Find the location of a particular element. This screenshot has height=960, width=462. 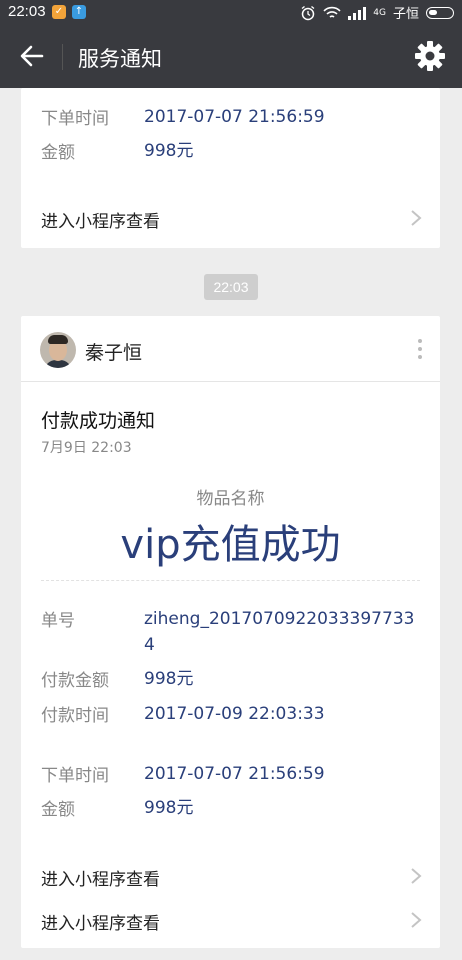

status-time: 22:03 is located at coordinates (27, 11).